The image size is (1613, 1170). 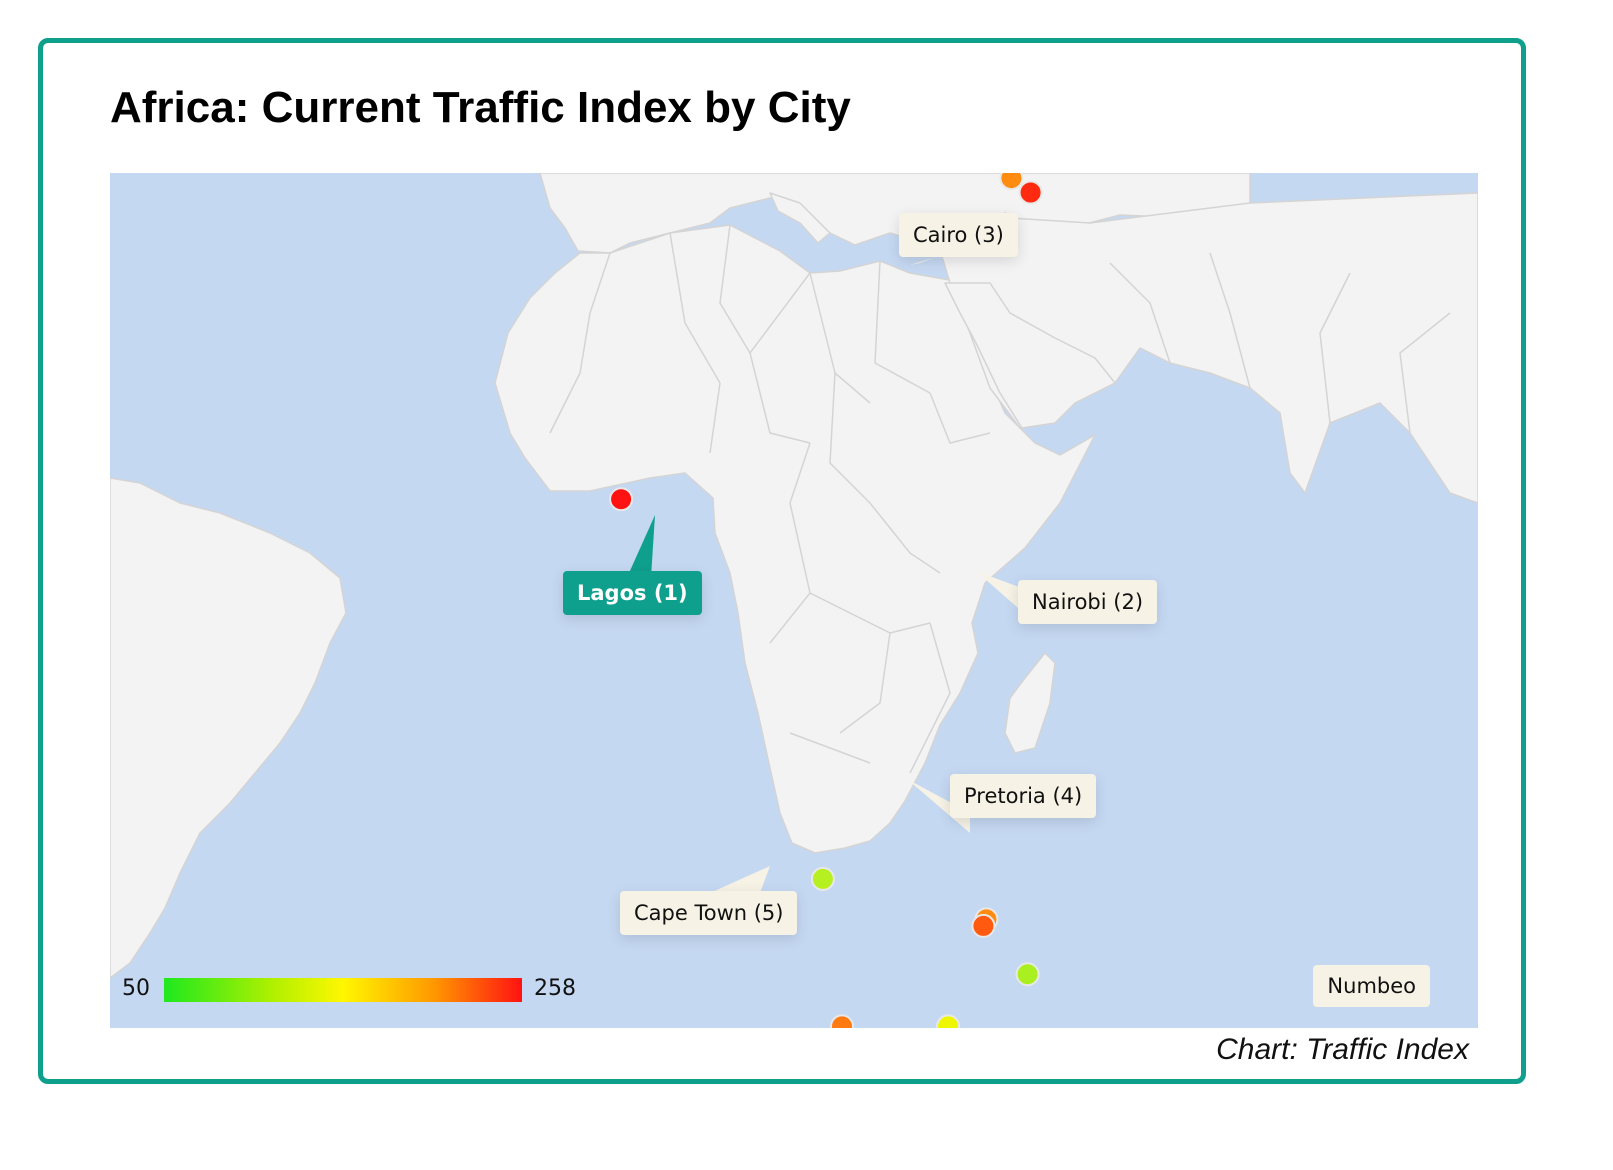 I want to click on label-pretoria: Pretoria (4), so click(x=1023, y=796).